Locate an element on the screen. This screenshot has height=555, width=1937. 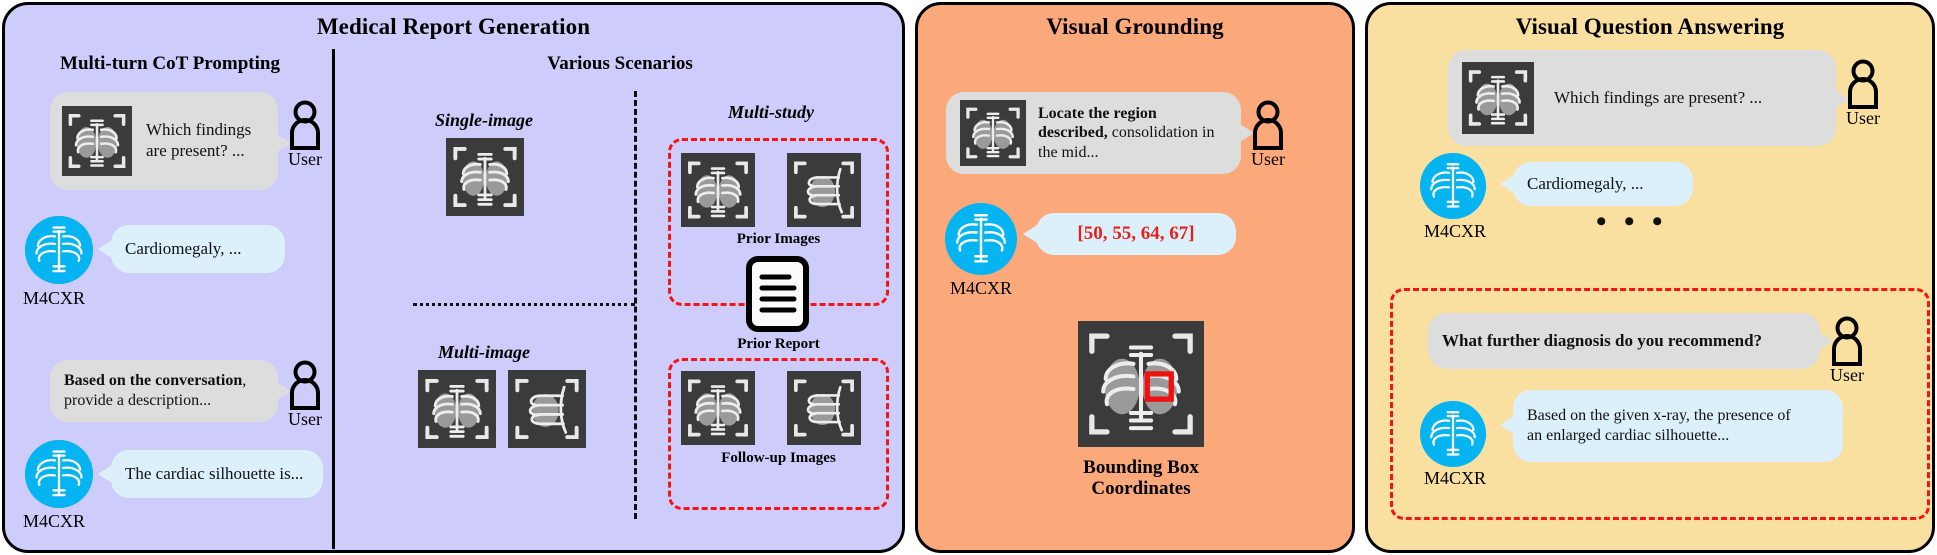
scenario-label-multi-image: Multi-image is located at coordinates (483, 352).